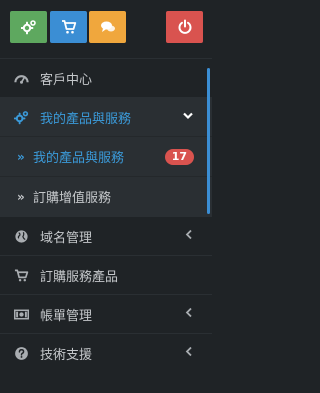  What do you see at coordinates (21, 314) in the screenshot?
I see `money-icon` at bounding box center [21, 314].